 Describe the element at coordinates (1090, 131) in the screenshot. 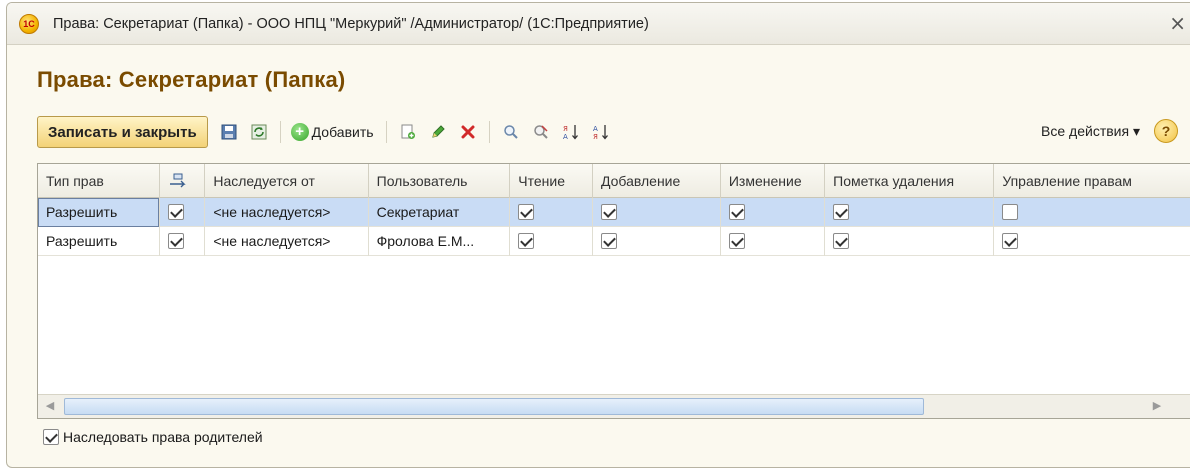

I see `all-actions-menu: Все действия ▾` at that location.